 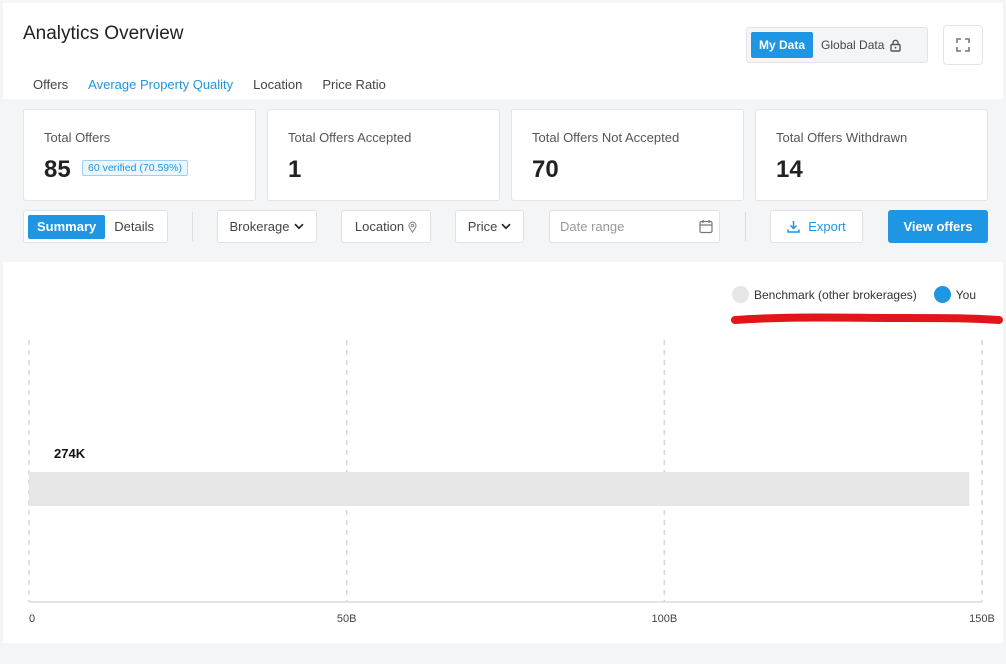 I want to click on page-title: Analytics Overview, so click(x=103, y=33).